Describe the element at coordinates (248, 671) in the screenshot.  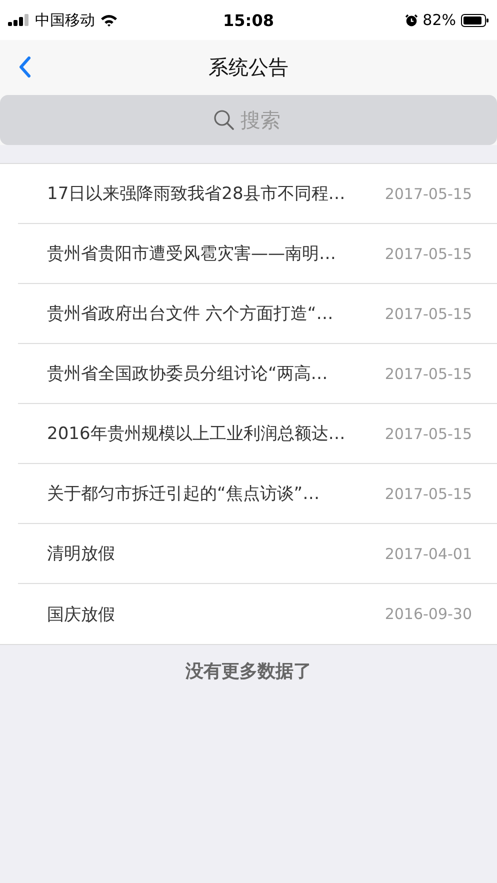
I see `end-of-list-message: 没有更多数据了` at that location.